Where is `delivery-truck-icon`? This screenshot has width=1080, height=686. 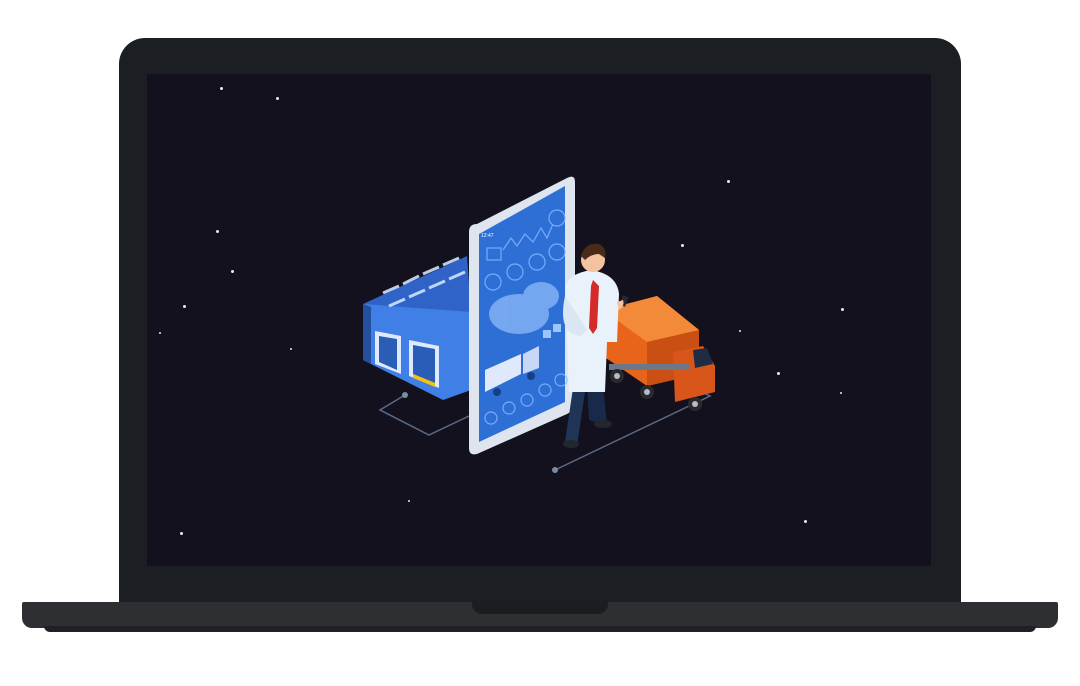 delivery-truck-icon is located at coordinates (659, 353).